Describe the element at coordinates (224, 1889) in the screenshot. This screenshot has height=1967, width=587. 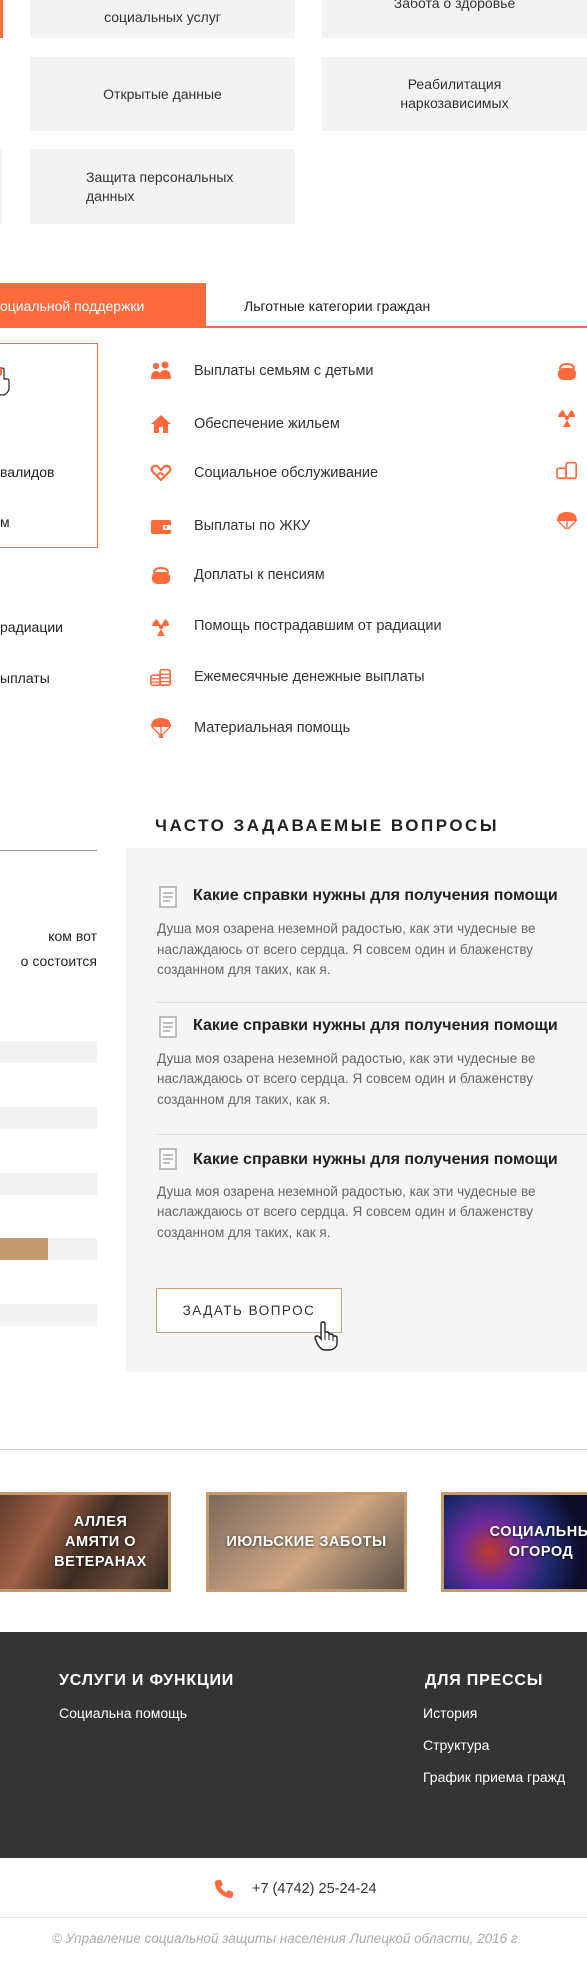
I see `phone-icon` at that location.